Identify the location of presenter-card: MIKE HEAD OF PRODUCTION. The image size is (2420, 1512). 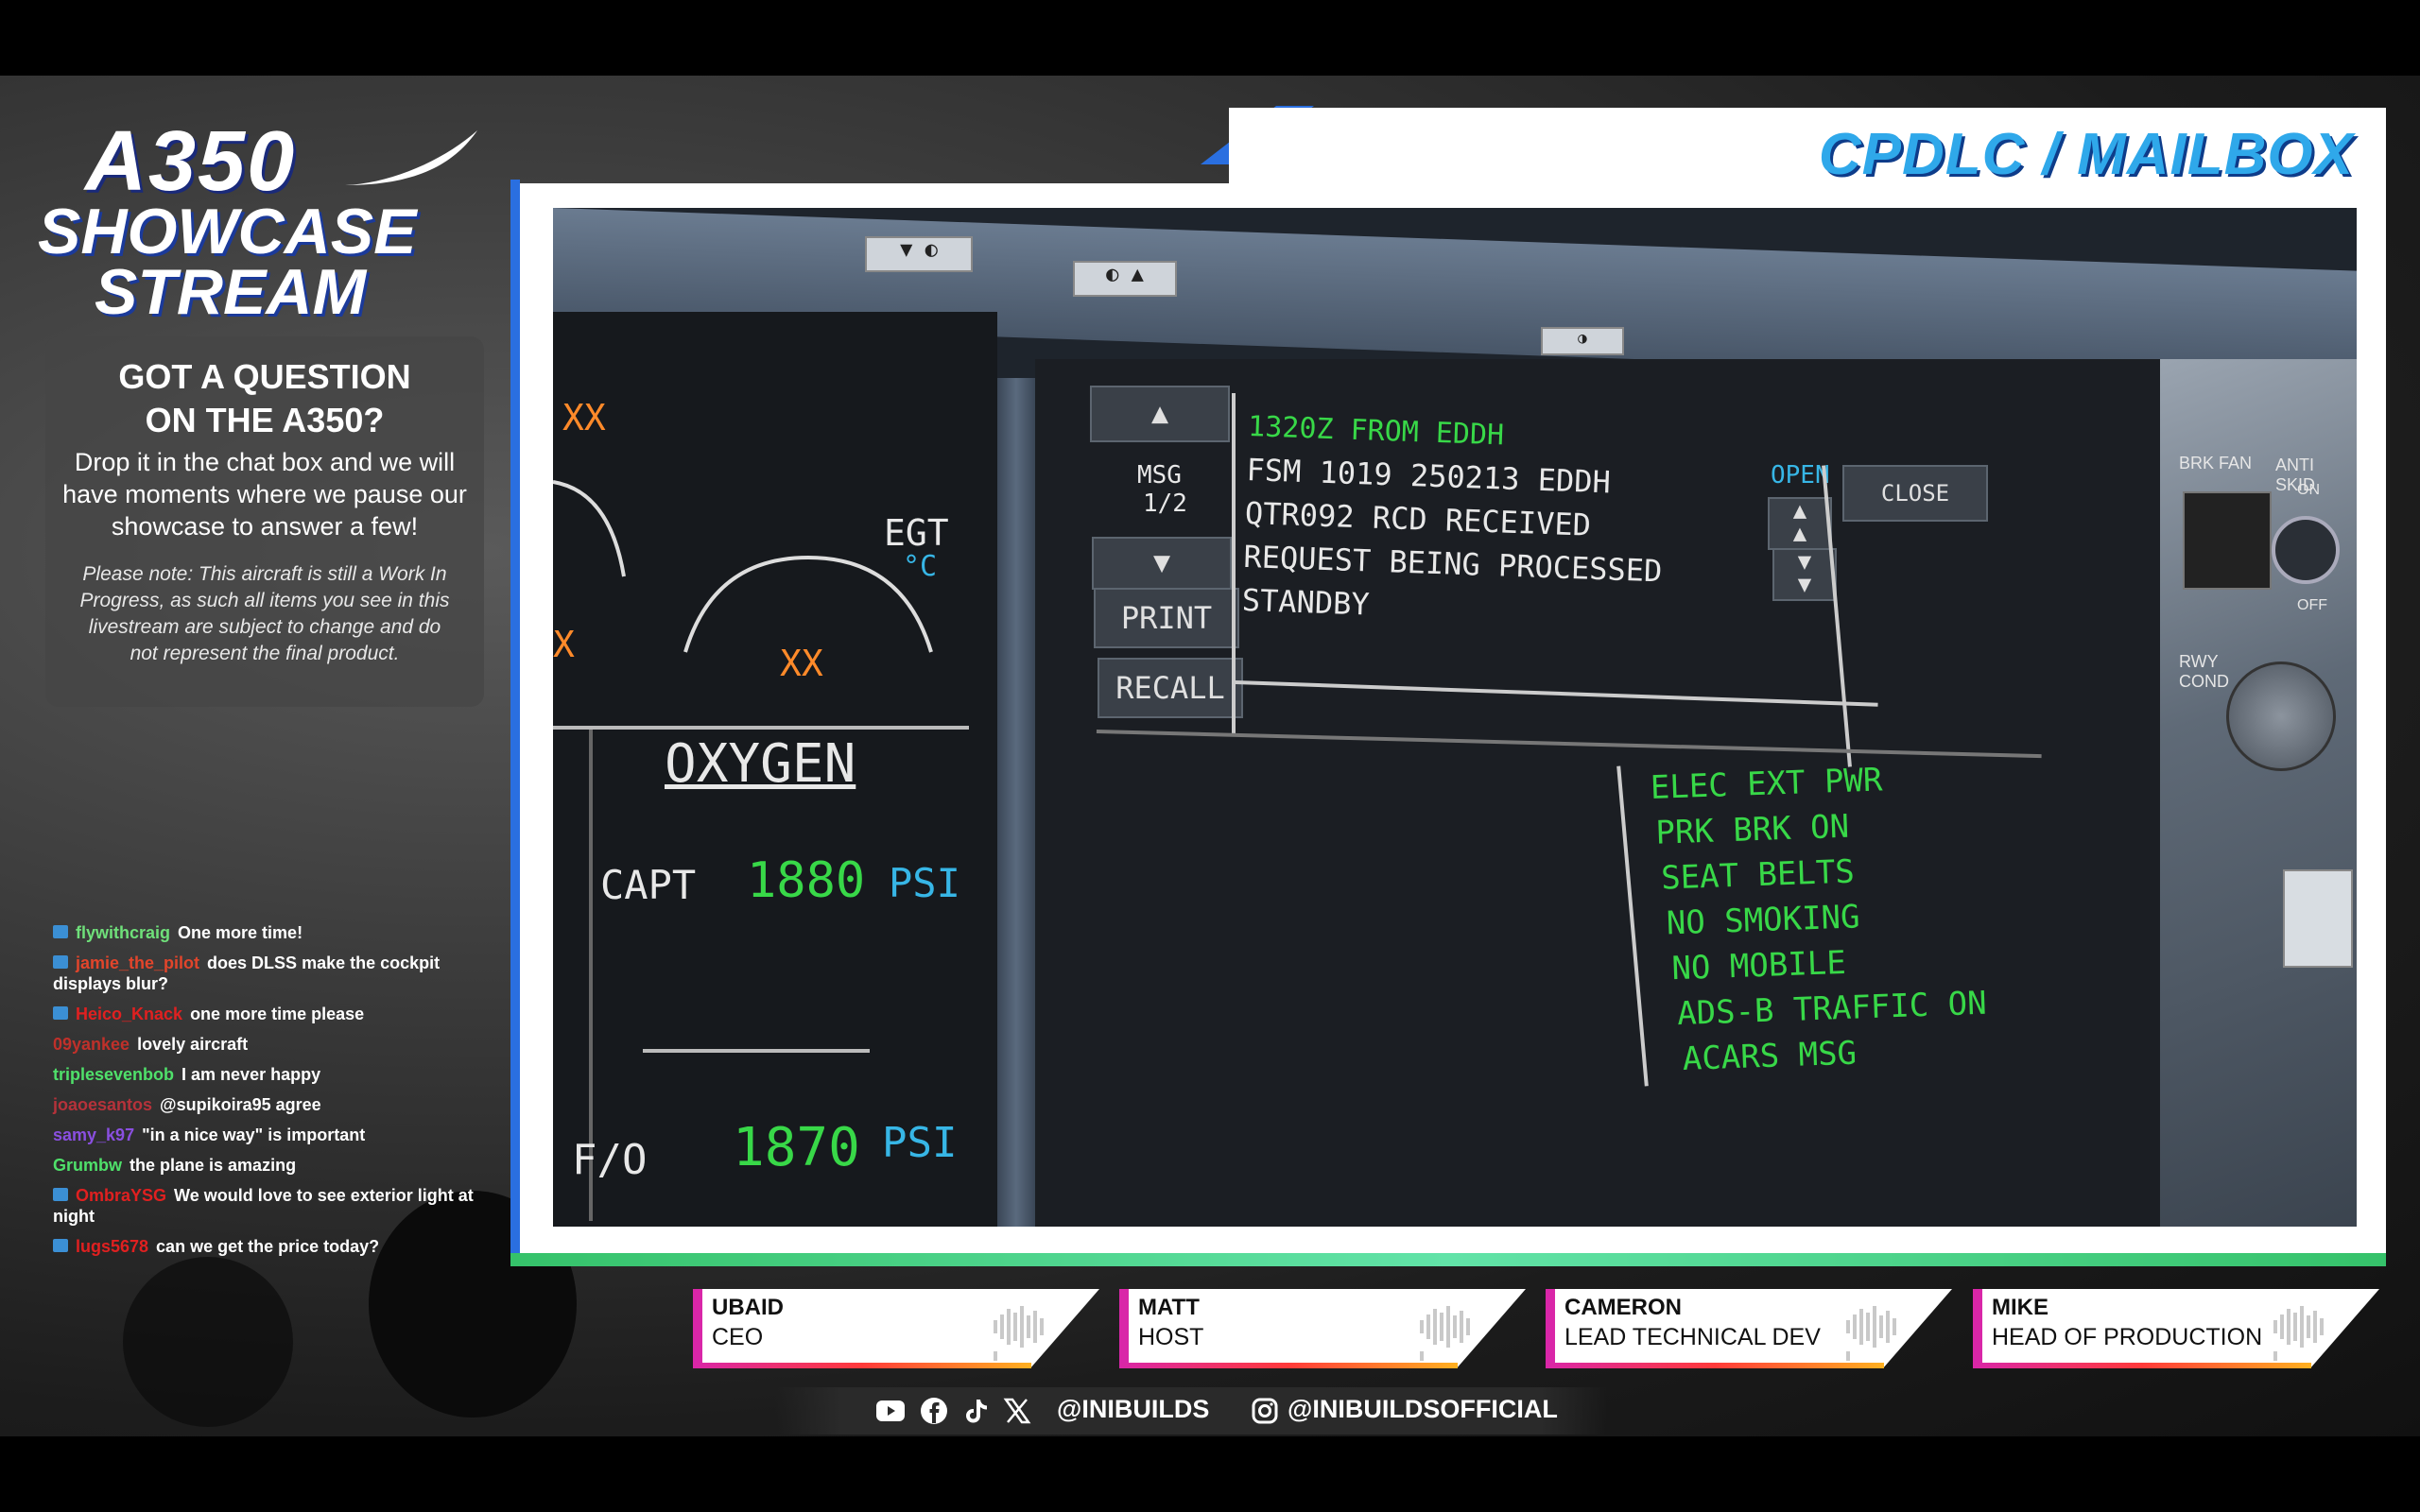
(2176, 1328).